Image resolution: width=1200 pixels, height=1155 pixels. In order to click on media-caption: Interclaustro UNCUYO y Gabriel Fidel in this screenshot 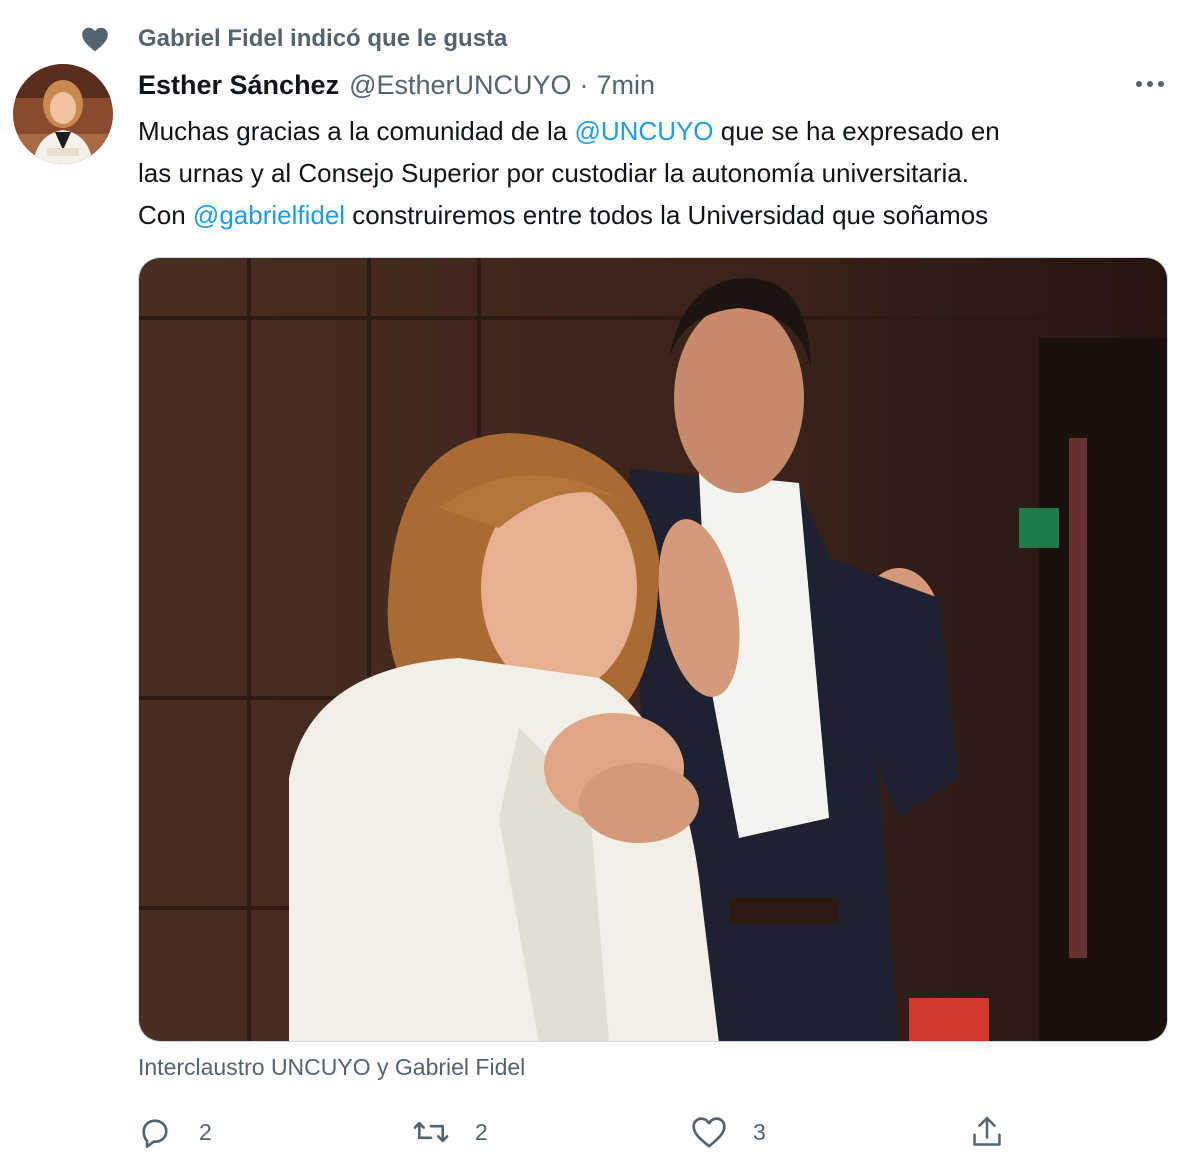, I will do `click(331, 1067)`.